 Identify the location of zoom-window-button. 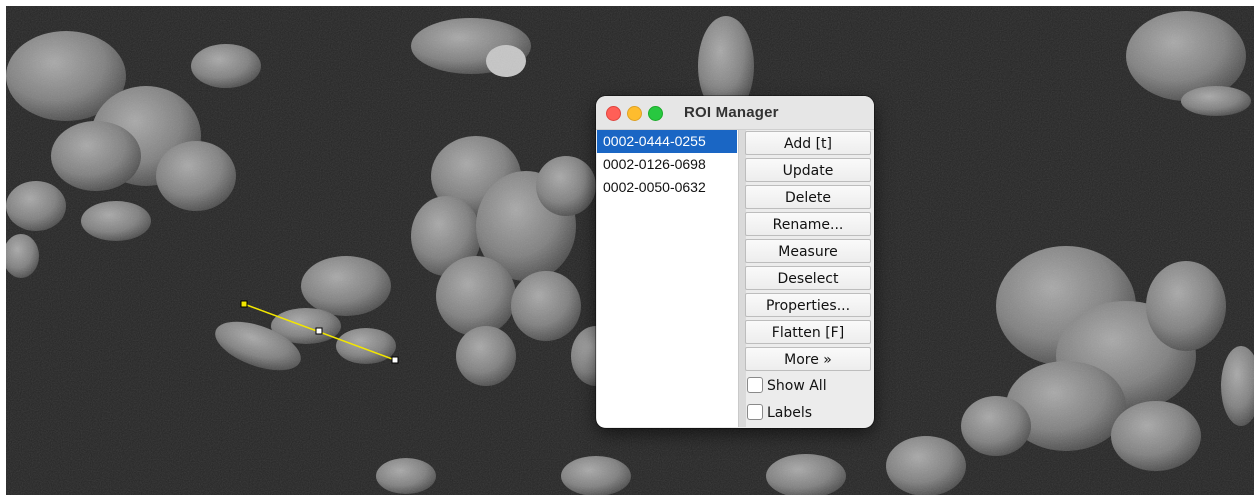
(655, 113).